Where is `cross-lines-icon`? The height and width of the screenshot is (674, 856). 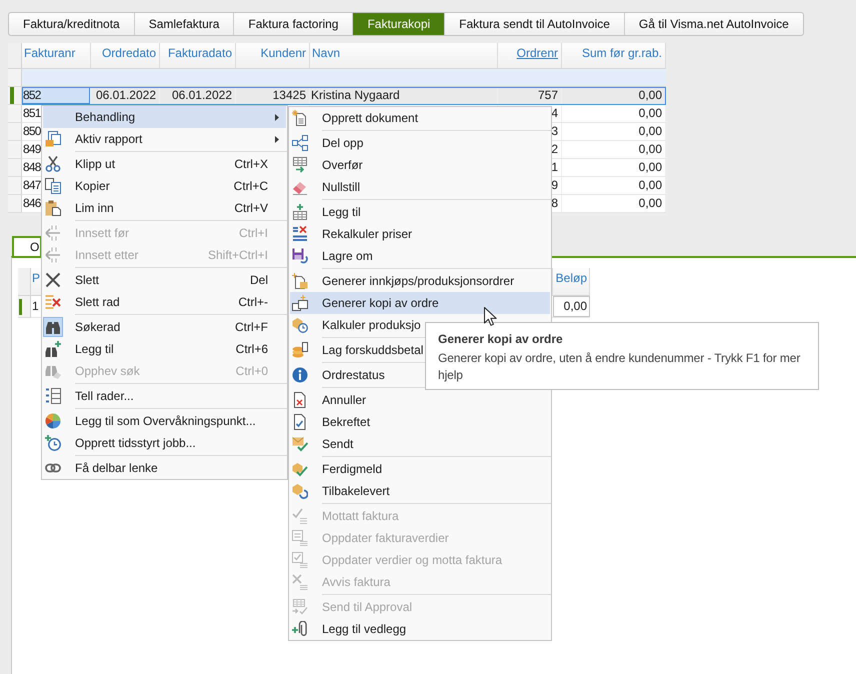
cross-lines-icon is located at coordinates (300, 582).